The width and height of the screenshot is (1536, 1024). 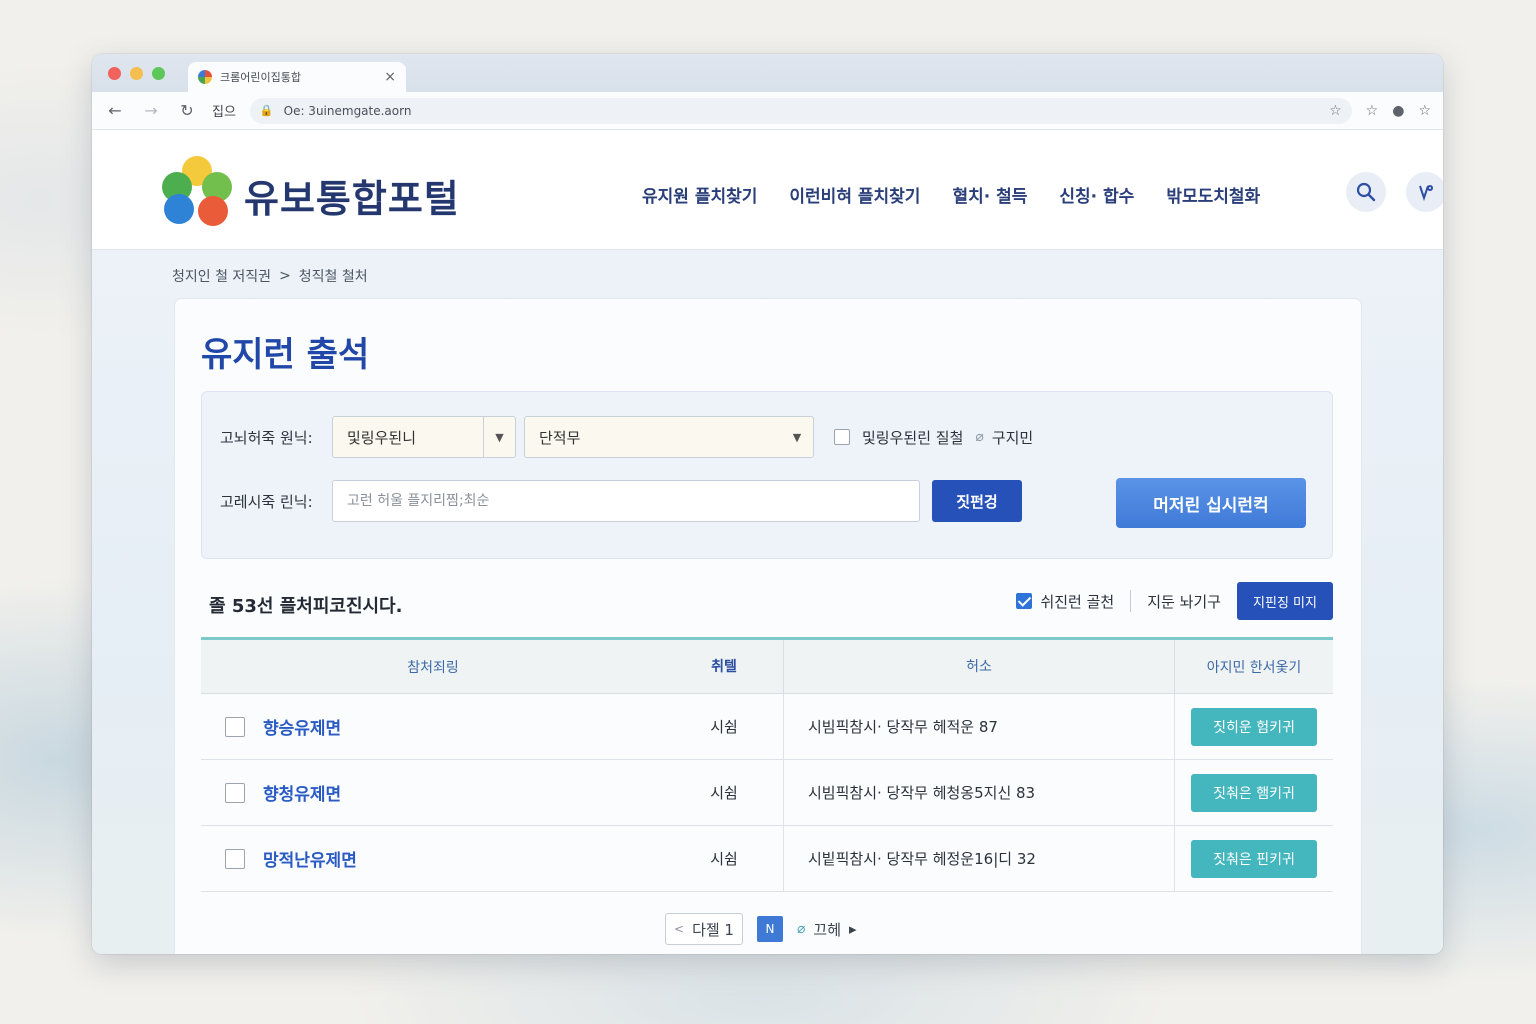 What do you see at coordinates (951, 194) in the screenshot?
I see `main-nav: 유지원 플치찾기 이런비혀 플치찾기 혈치· 철득 신칭· 합수 밖모도치철화` at bounding box center [951, 194].